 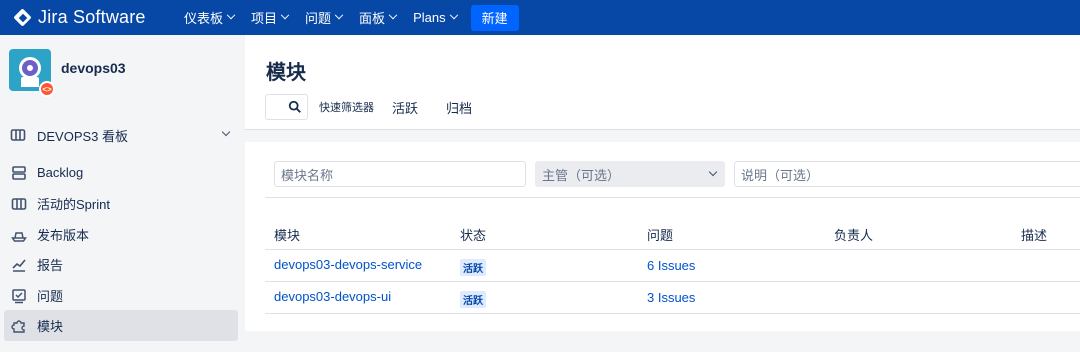 What do you see at coordinates (19, 235) in the screenshot?
I see `ship-icon` at bounding box center [19, 235].